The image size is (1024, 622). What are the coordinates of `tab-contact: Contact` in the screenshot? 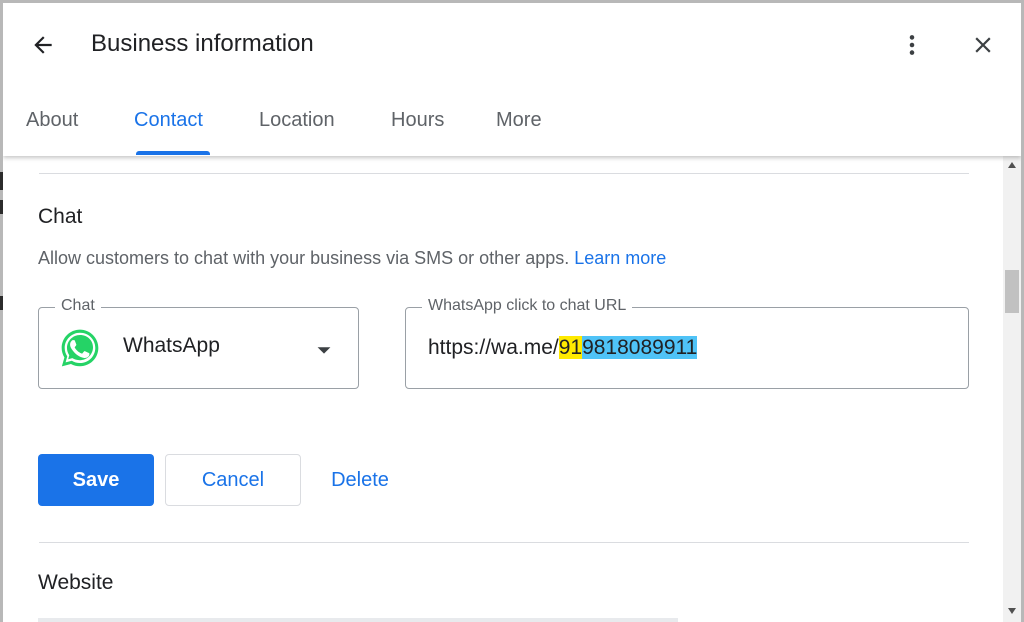 It's located at (168, 125).